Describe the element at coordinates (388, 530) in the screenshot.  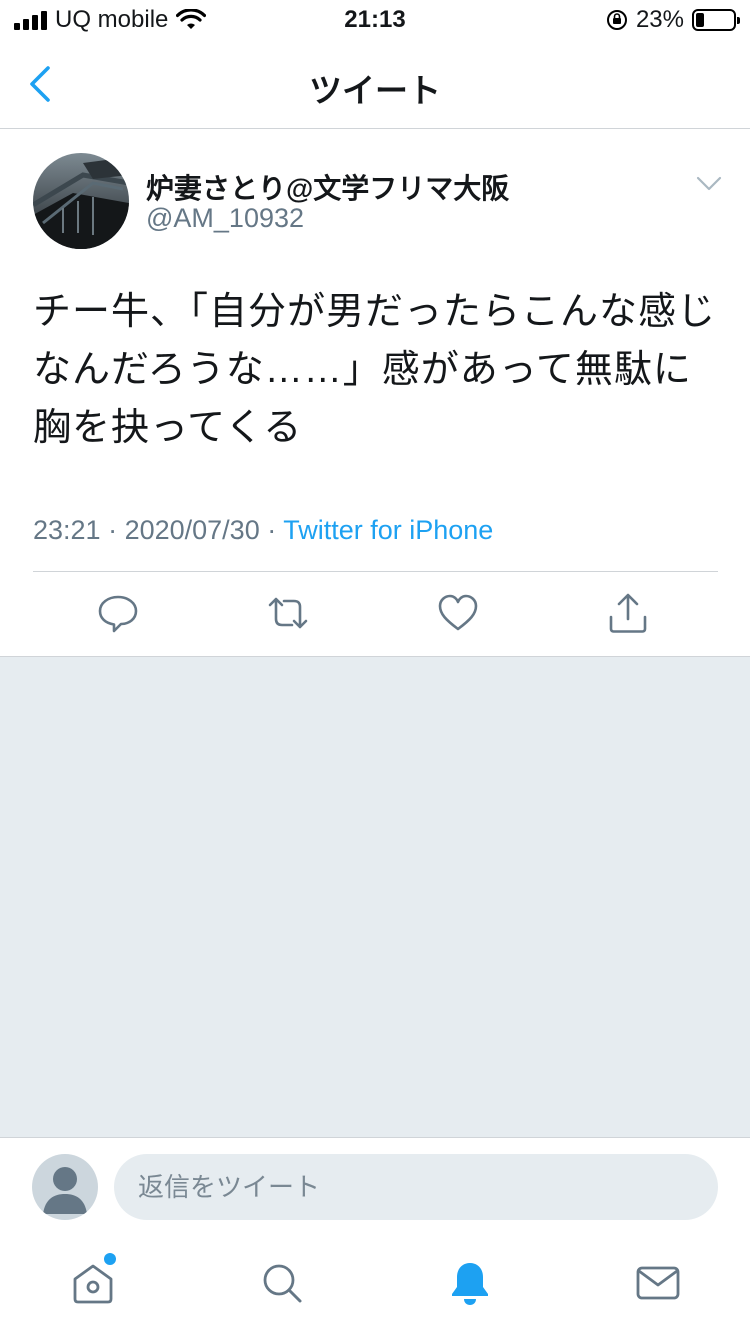
I see `tweet-source: Twitter for iPhone` at that location.